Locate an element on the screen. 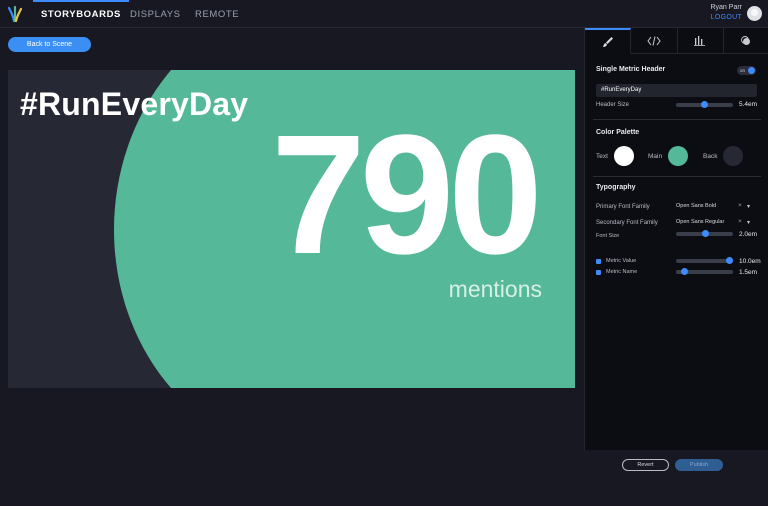 This screenshot has height=506, width=768. preview-metric-value: 790 is located at coordinates (407, 195).